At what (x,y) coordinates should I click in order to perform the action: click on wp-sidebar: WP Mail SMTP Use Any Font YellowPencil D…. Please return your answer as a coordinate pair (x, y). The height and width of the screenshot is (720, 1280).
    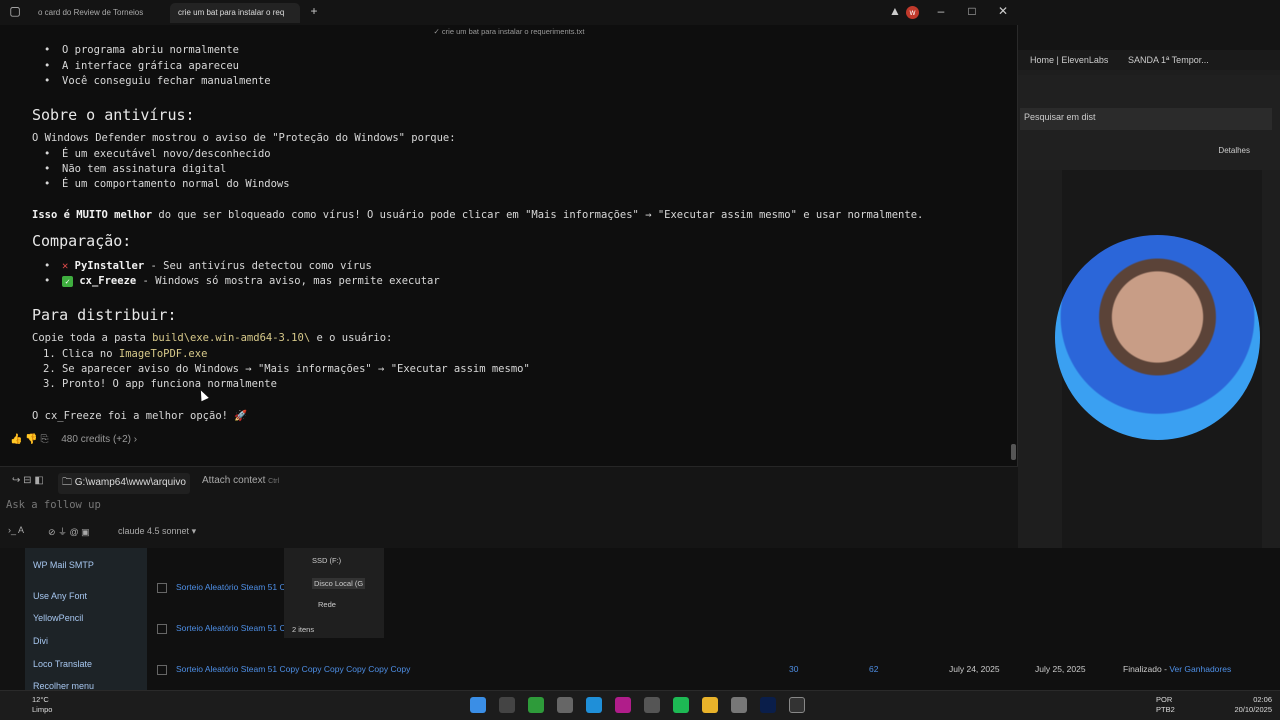
    Looking at the image, I should click on (86, 619).